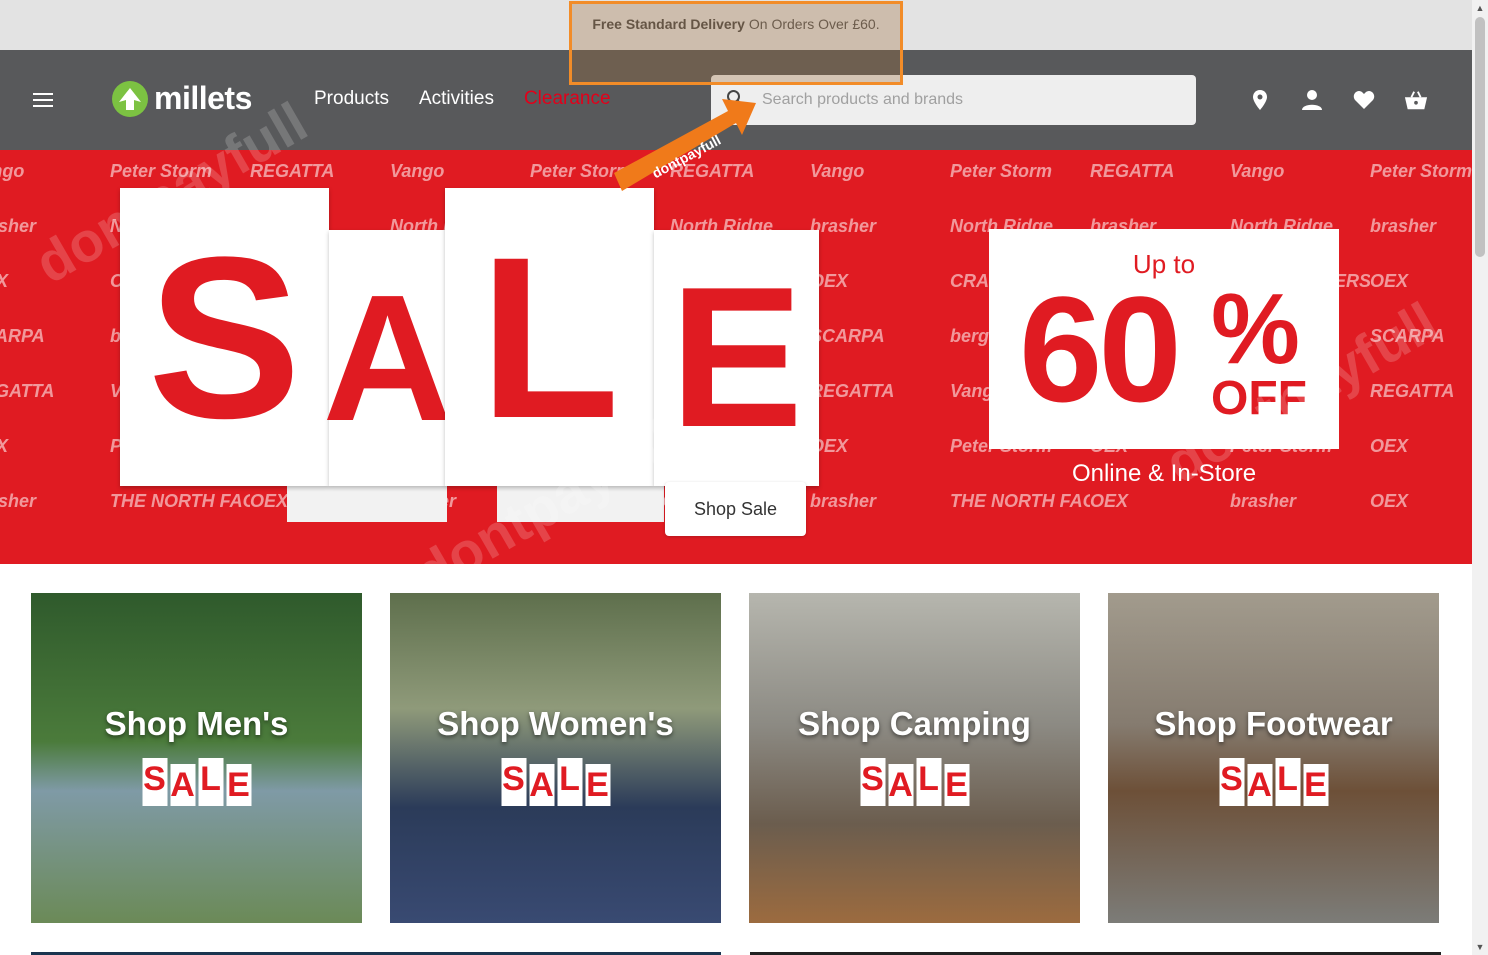 This screenshot has height=955, width=1488. What do you see at coordinates (735, 509) in the screenshot?
I see `shop-sale-button: Shop Sale` at bounding box center [735, 509].